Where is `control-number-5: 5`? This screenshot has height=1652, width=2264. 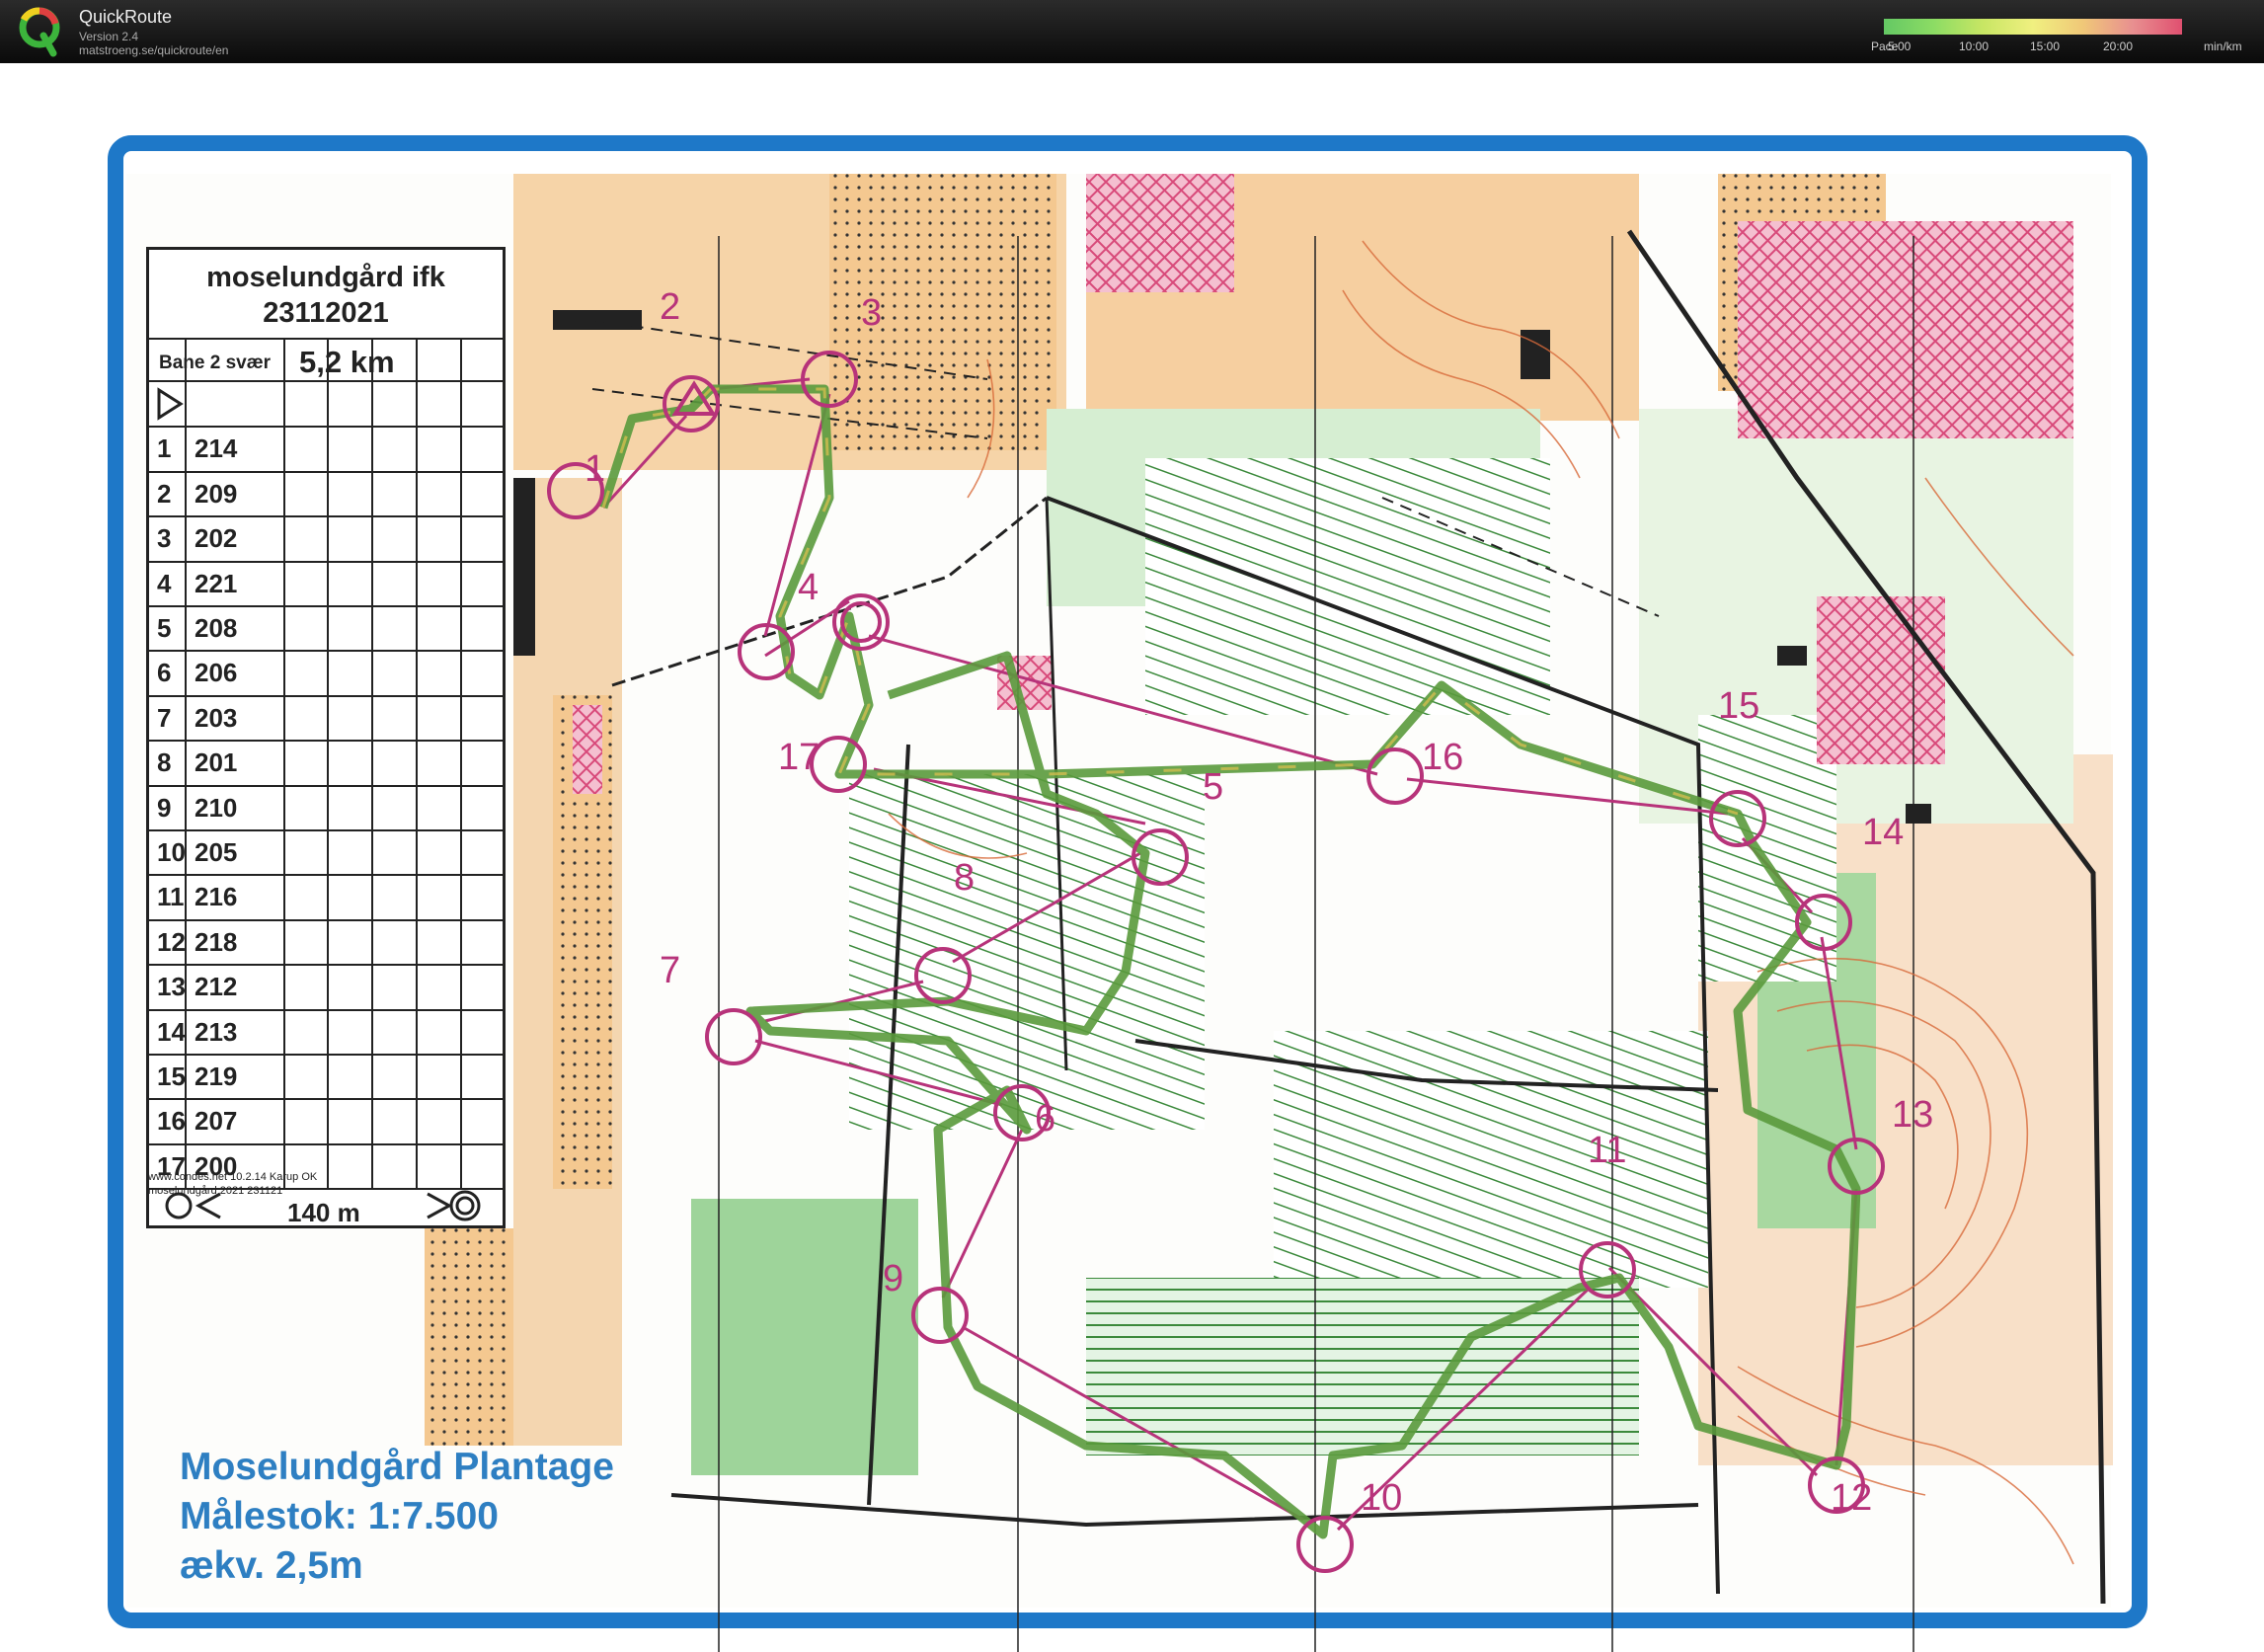
control-number-5: 5 is located at coordinates (1213, 787).